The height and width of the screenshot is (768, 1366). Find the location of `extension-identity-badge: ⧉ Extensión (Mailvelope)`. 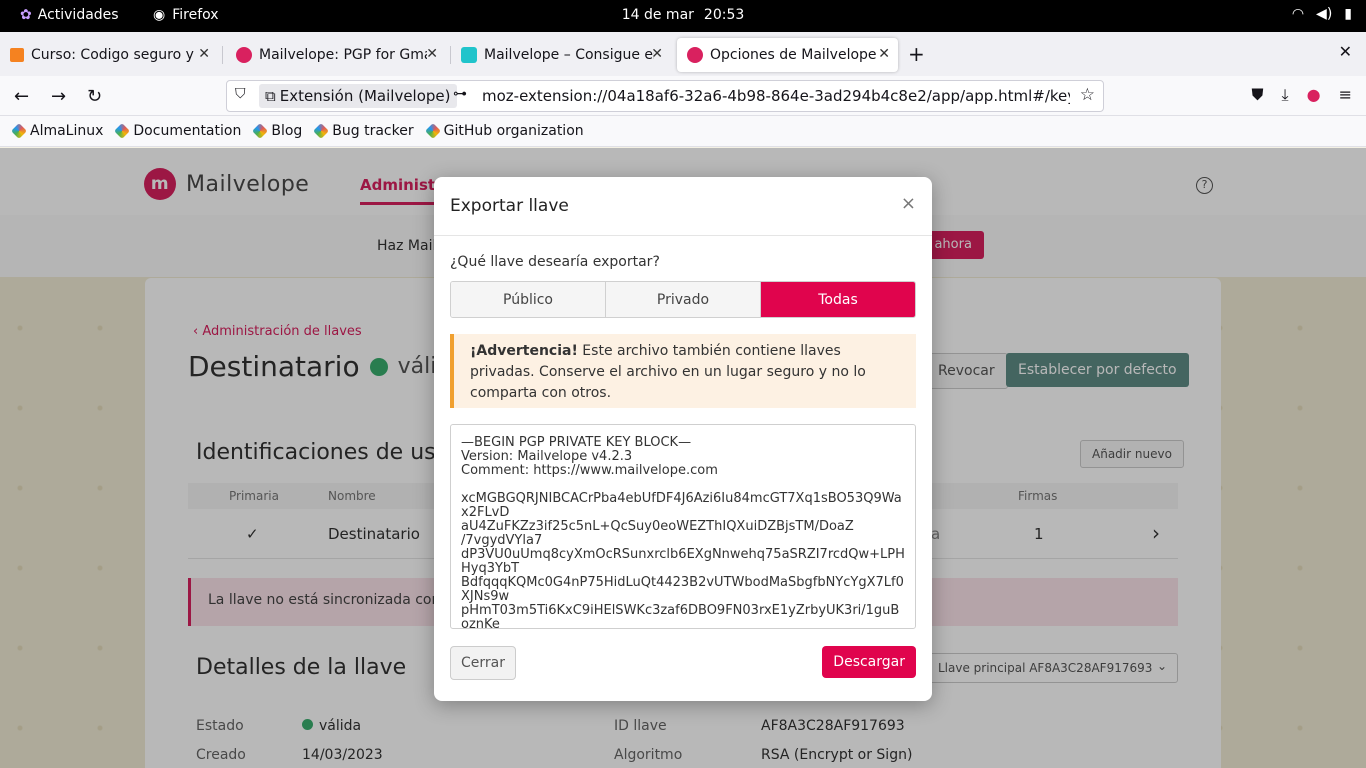

extension-identity-badge: ⧉ Extensión (Mailvelope) is located at coordinates (358, 96).